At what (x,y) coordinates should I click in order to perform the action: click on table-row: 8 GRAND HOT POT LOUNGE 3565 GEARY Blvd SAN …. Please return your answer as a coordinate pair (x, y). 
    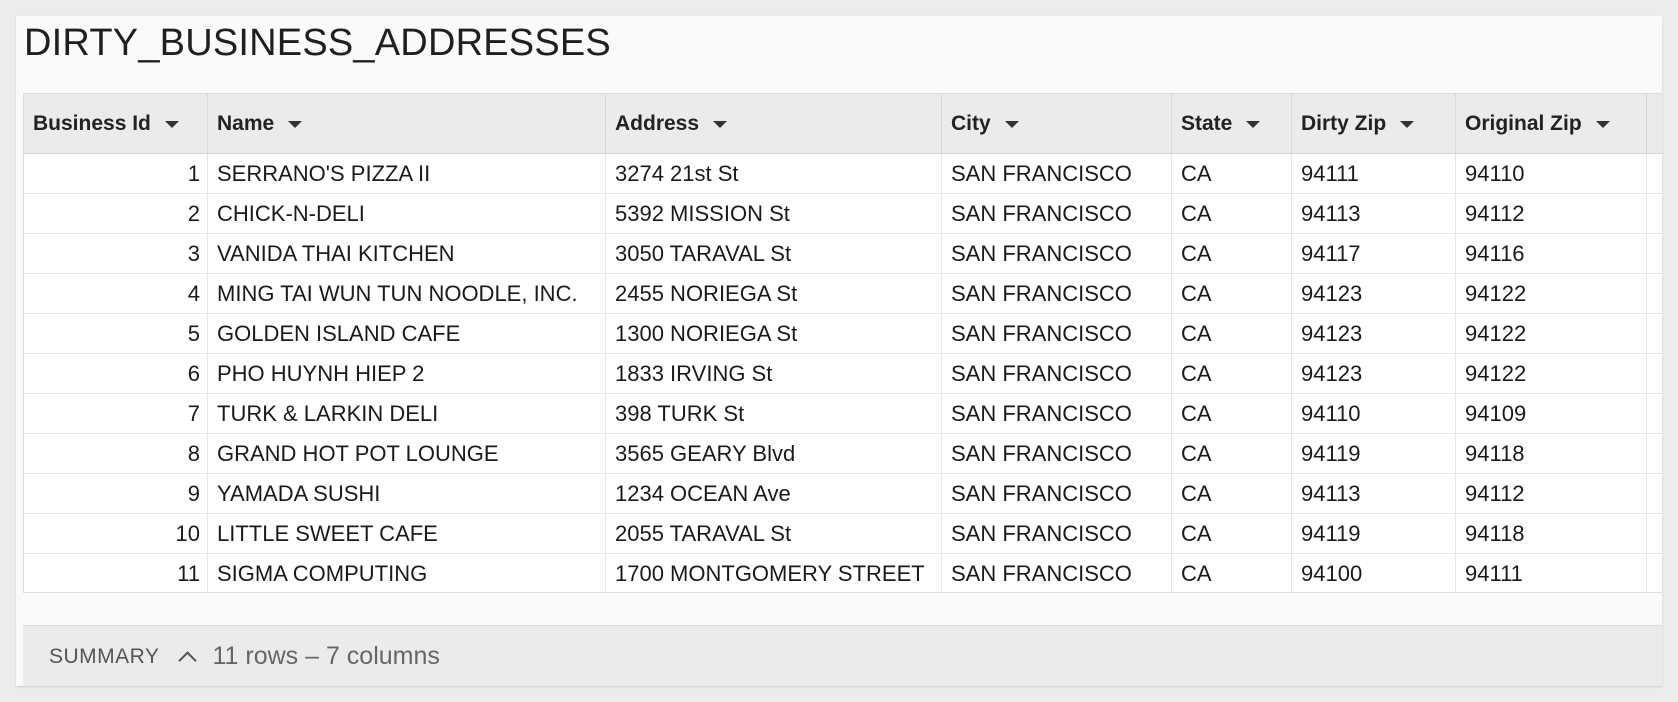
    Looking at the image, I should click on (843, 454).